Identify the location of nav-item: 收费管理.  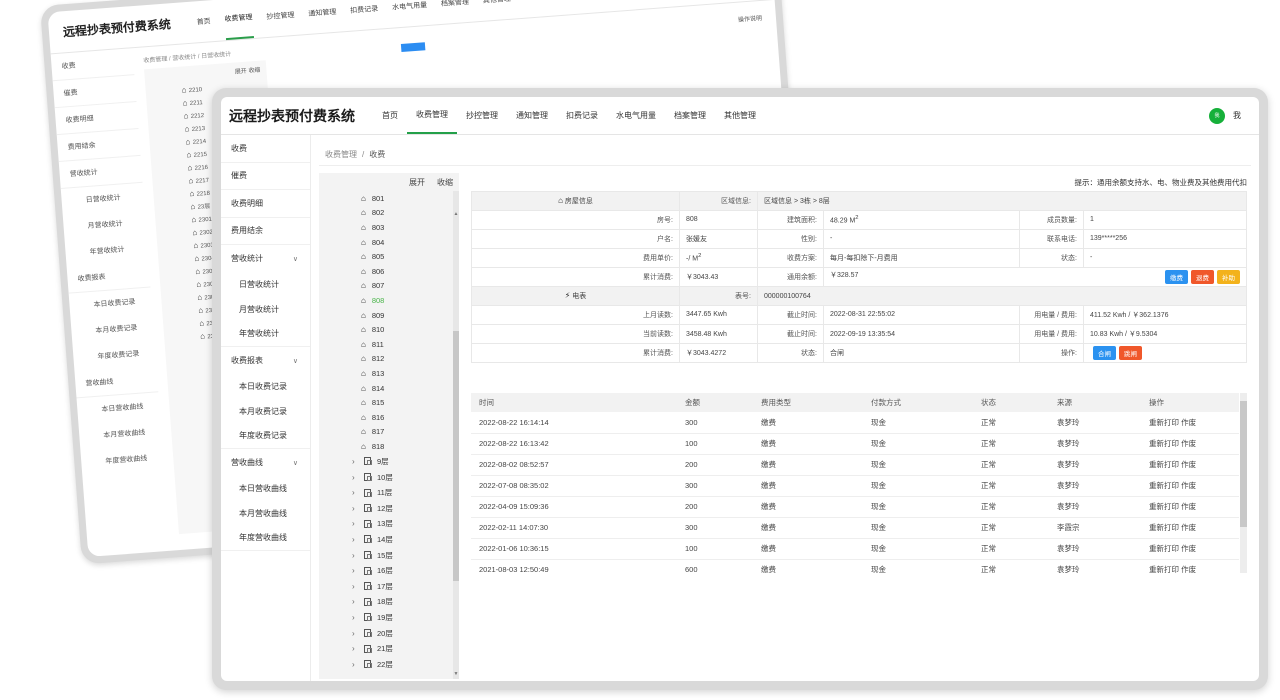
(432, 115).